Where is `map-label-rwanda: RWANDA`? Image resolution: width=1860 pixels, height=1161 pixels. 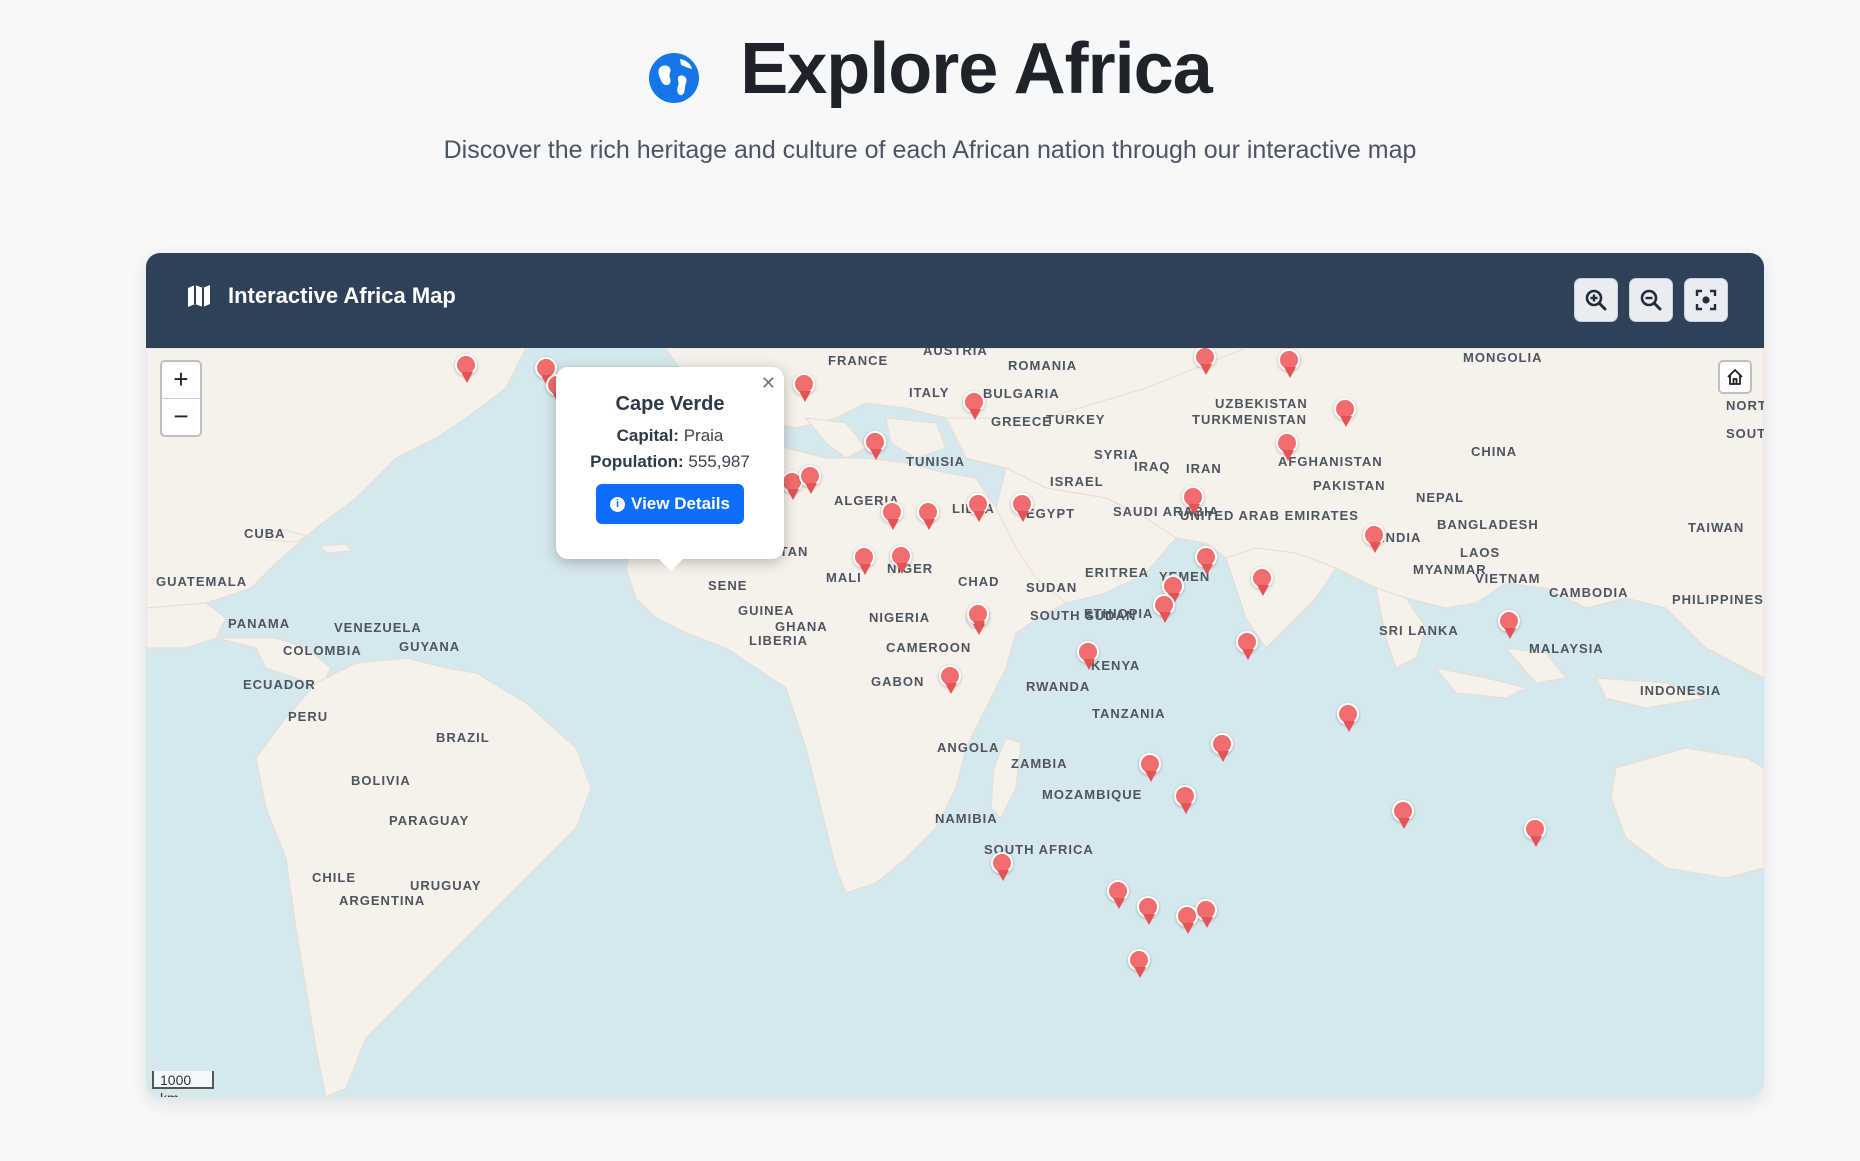
map-label-rwanda: RWANDA is located at coordinates (1058, 686).